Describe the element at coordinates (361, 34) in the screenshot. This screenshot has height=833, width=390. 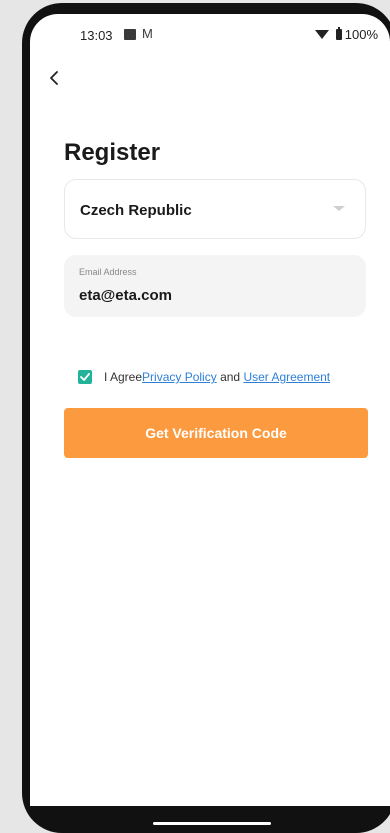
I see `battery-level: 100%` at that location.